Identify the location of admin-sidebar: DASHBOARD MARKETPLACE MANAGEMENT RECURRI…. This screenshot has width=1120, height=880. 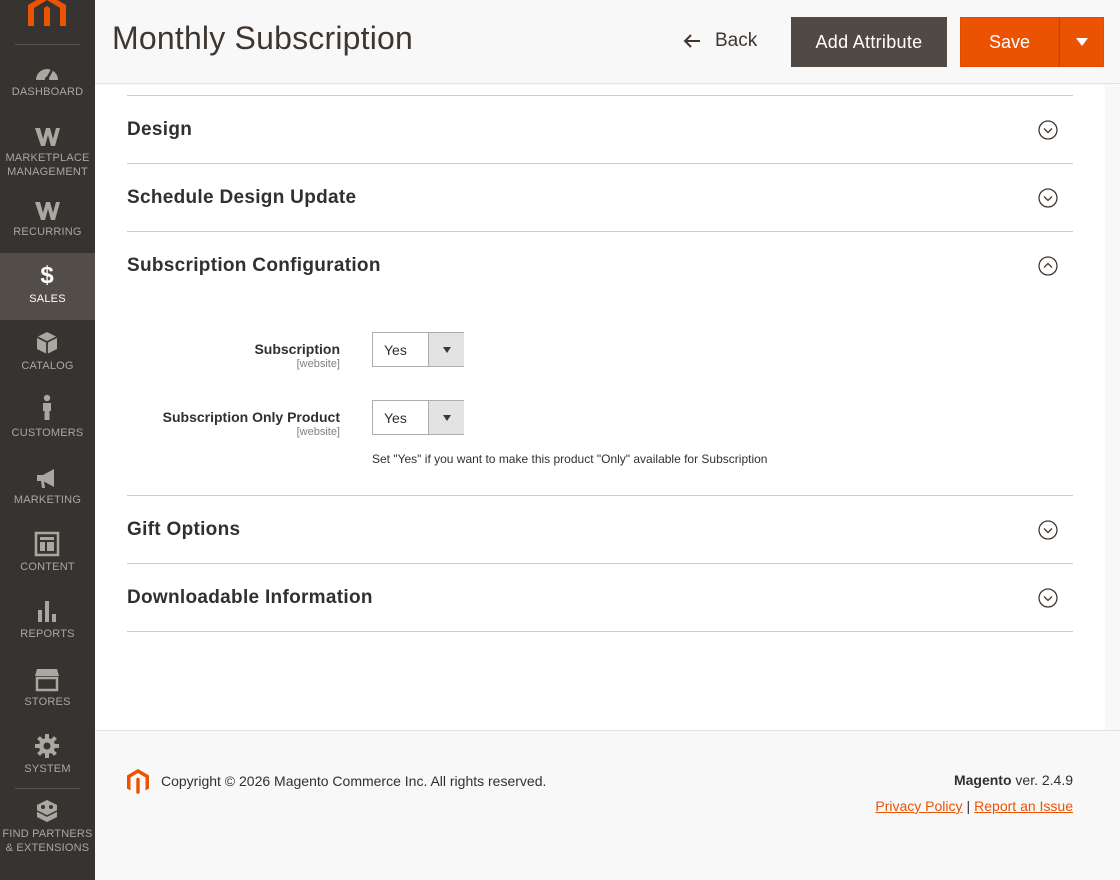
(47, 440).